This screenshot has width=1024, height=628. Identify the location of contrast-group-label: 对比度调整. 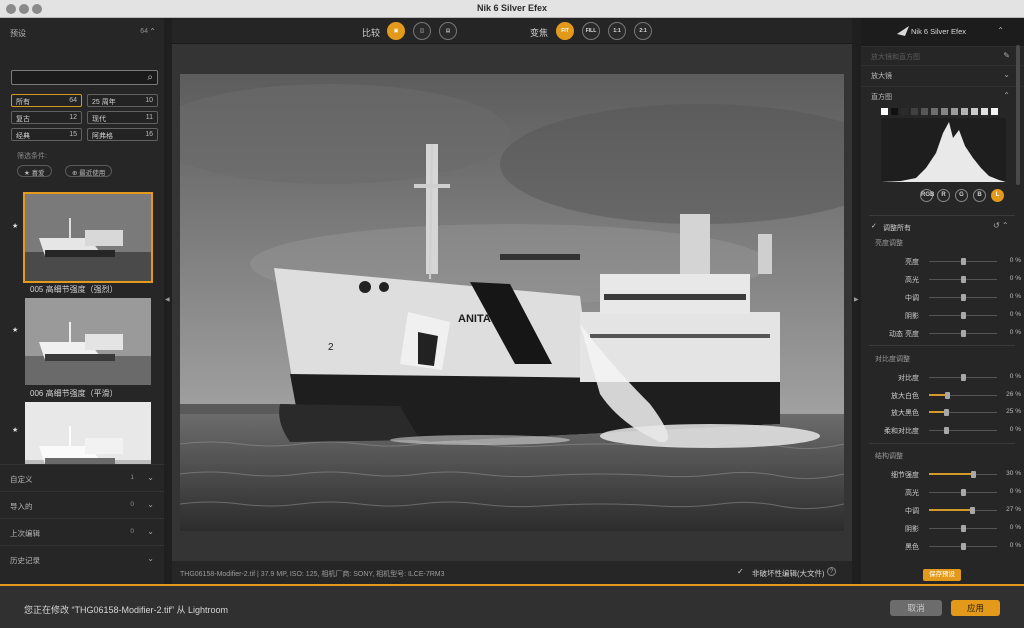
(892, 359).